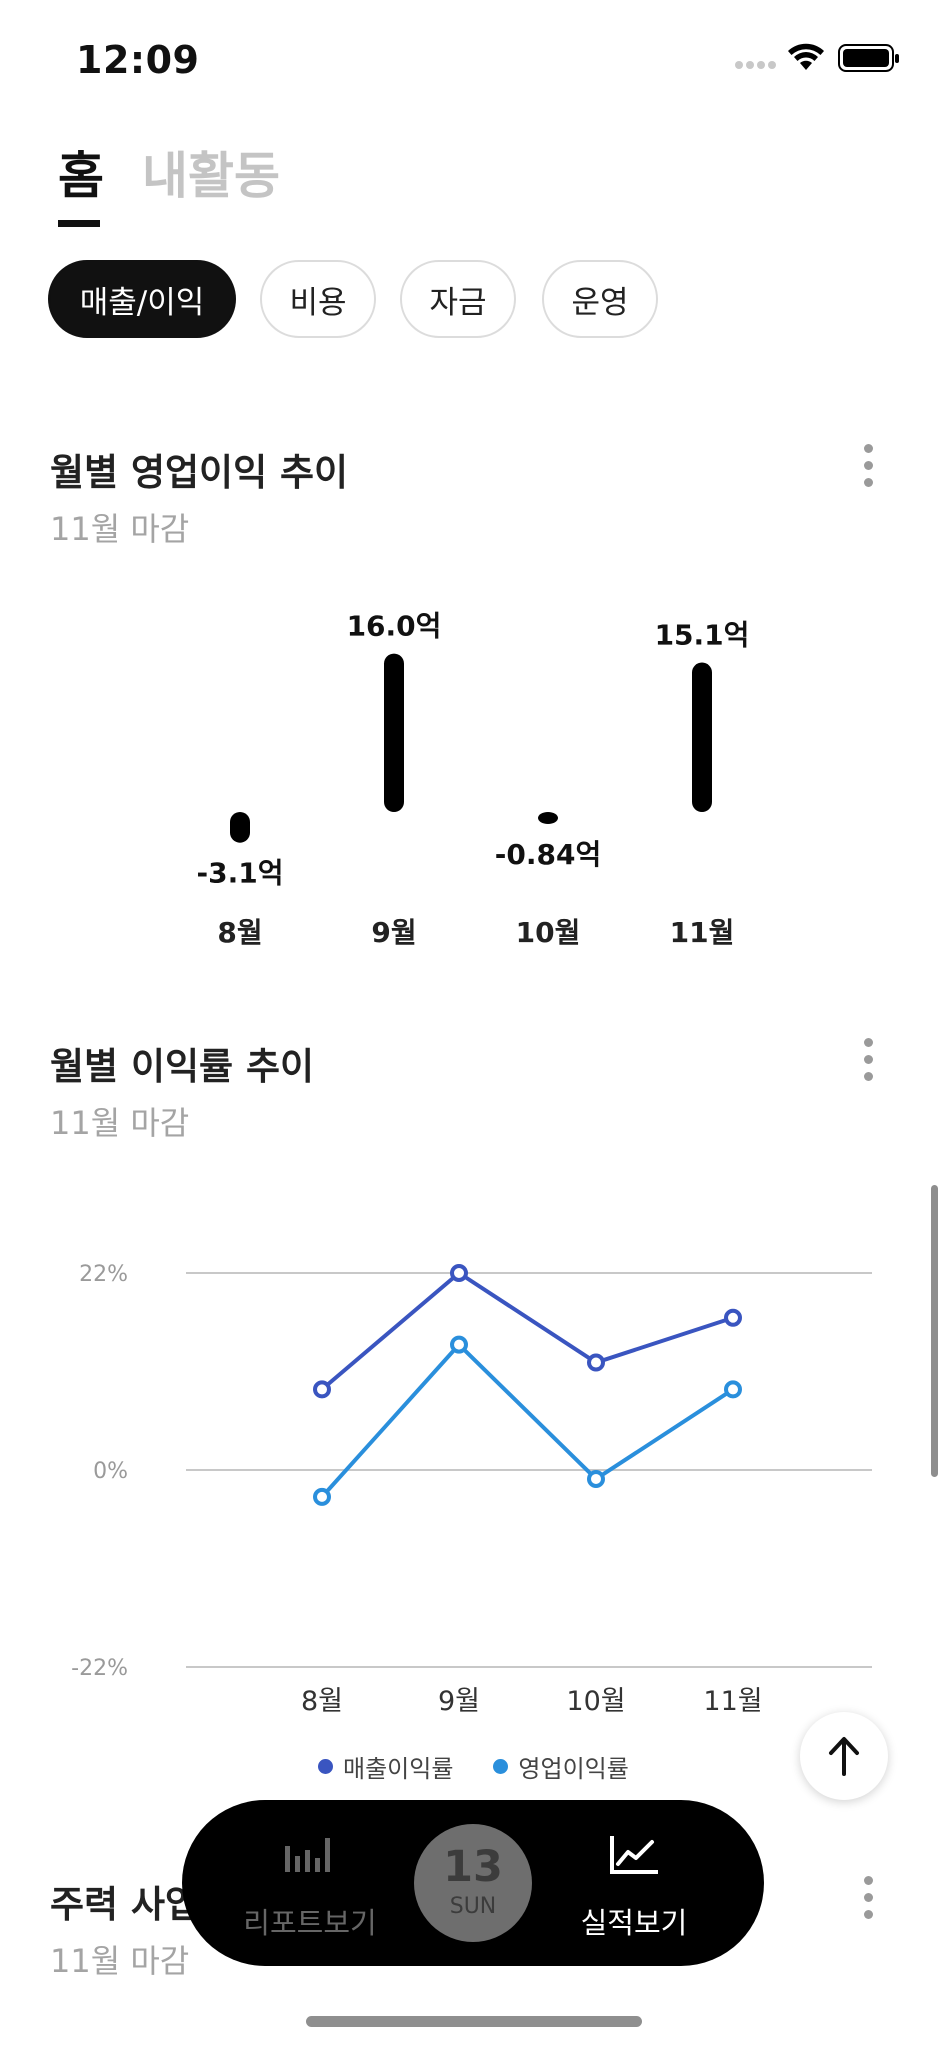 The image size is (946, 2048). I want to click on battery-icon, so click(868, 58).